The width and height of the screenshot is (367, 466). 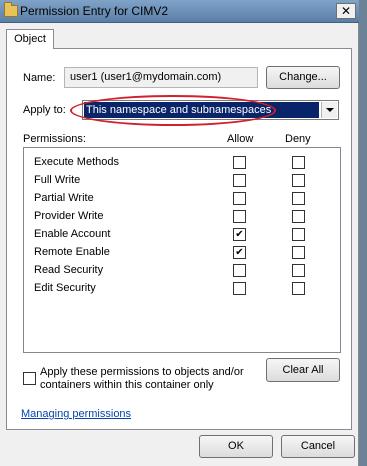 What do you see at coordinates (182, 199) in the screenshot?
I see `permission-row: Partial Write` at bounding box center [182, 199].